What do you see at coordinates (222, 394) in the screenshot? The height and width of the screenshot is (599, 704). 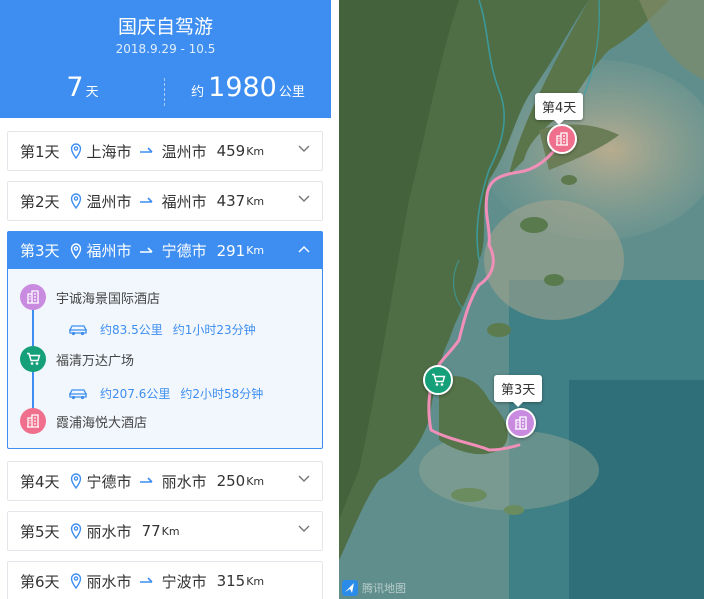 I see `drive-time: 约2小时58分钟` at bounding box center [222, 394].